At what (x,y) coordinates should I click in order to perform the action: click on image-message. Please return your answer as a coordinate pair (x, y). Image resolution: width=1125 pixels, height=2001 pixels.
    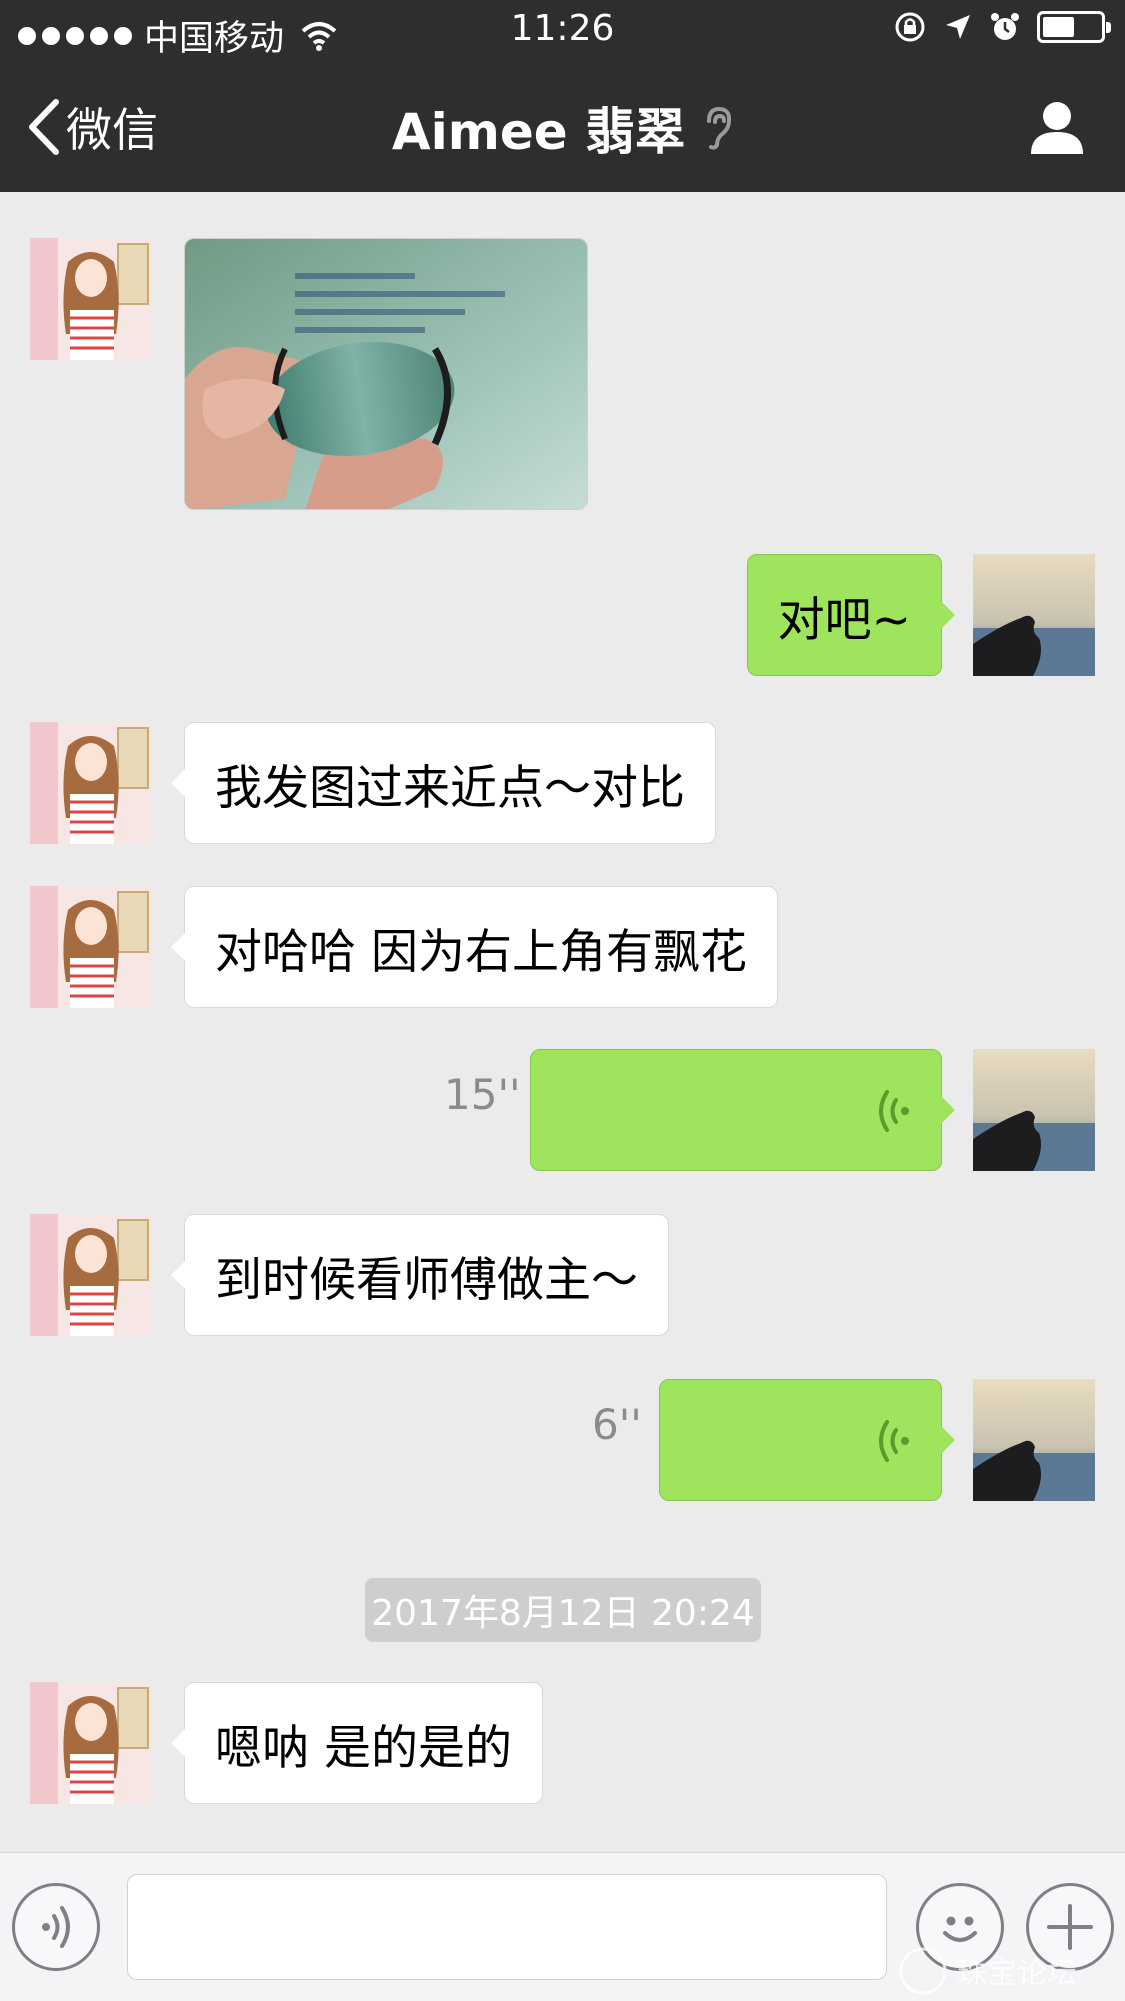
    Looking at the image, I should click on (386, 374).